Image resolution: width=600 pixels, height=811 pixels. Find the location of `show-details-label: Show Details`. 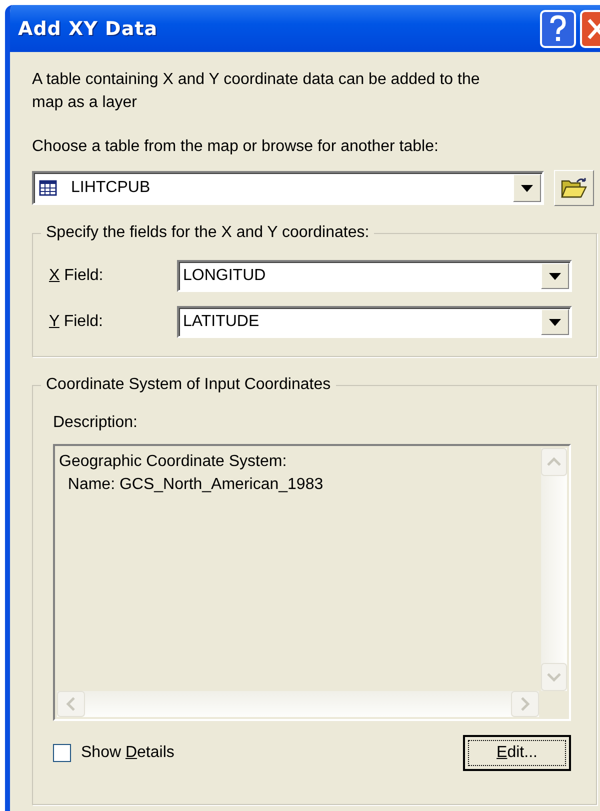

show-details-label: Show Details is located at coordinates (127, 753).